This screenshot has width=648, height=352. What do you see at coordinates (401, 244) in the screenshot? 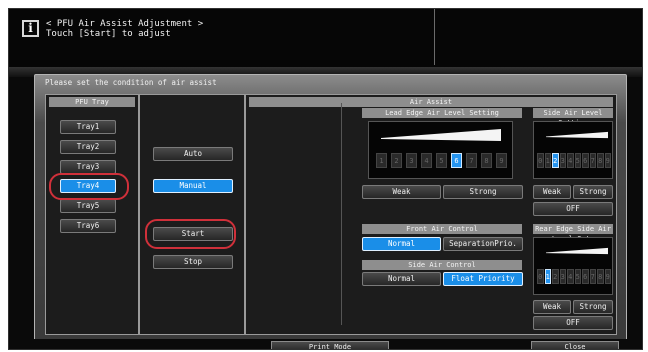
I see `front-air-normal-button: Normal` at bounding box center [401, 244].